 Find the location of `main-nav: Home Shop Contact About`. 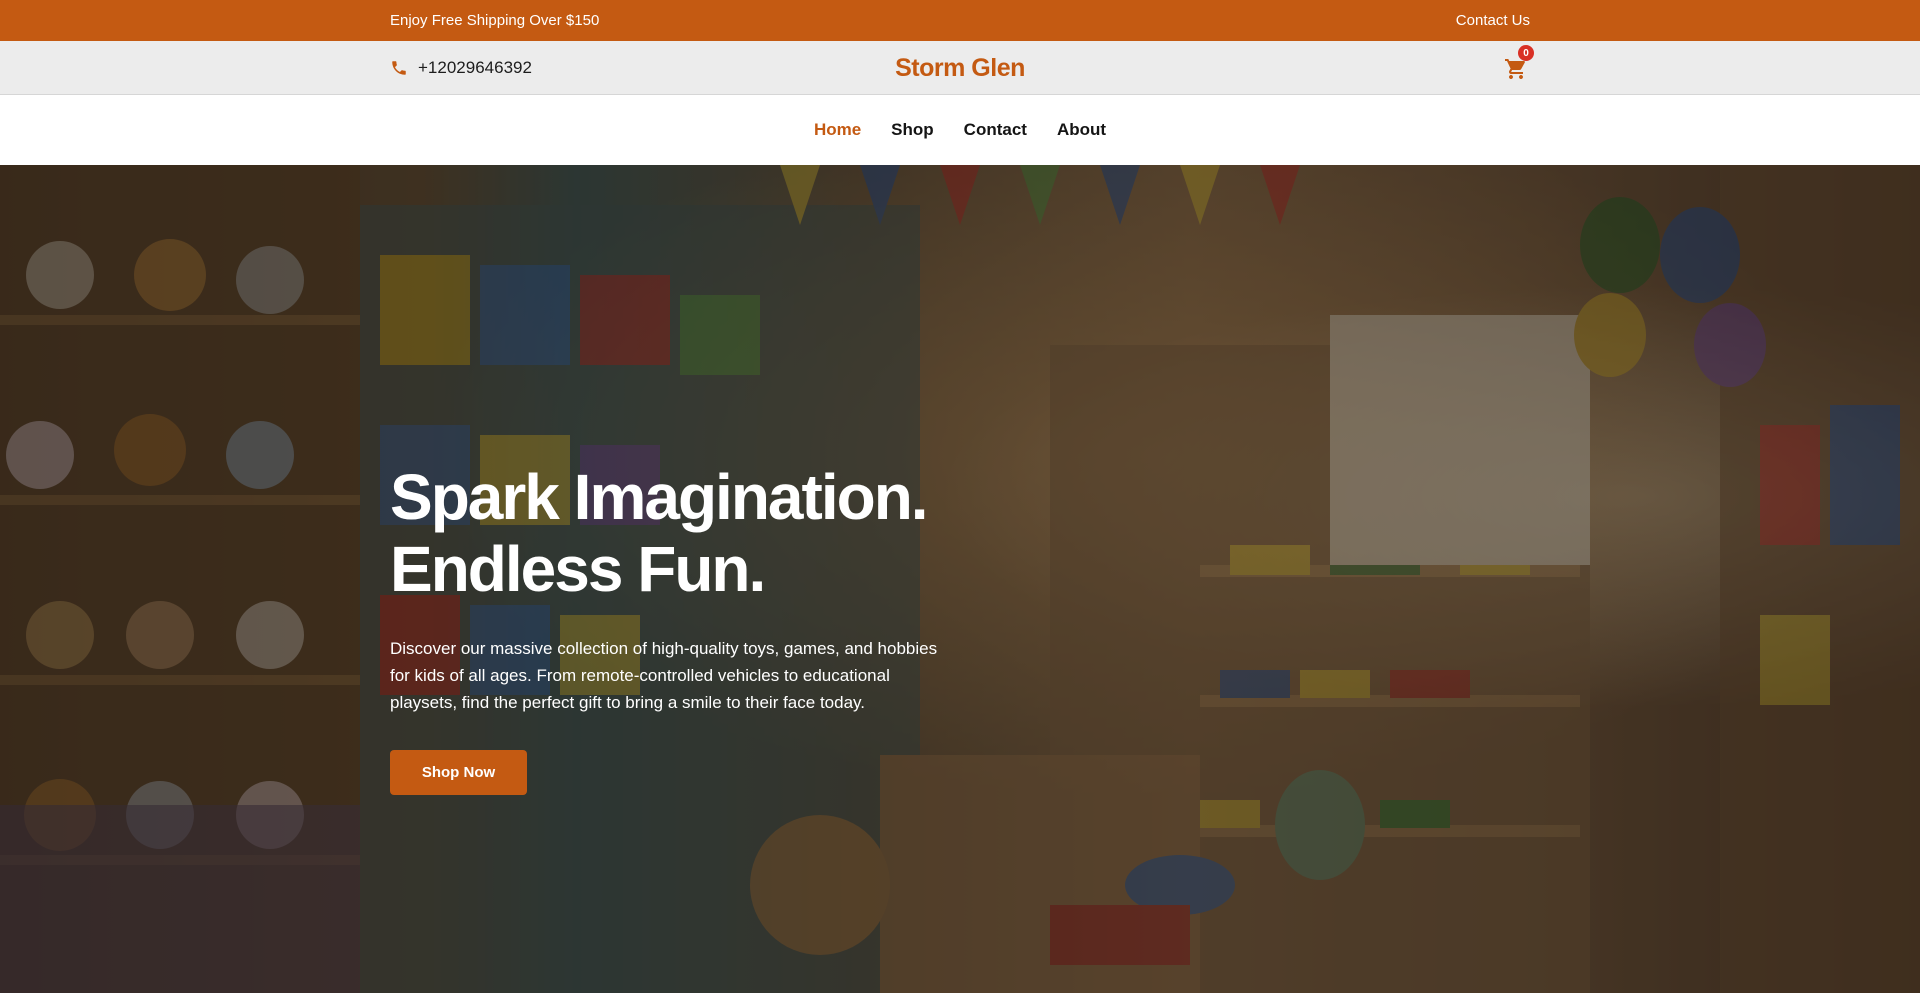

main-nav: Home Shop Contact About is located at coordinates (960, 130).